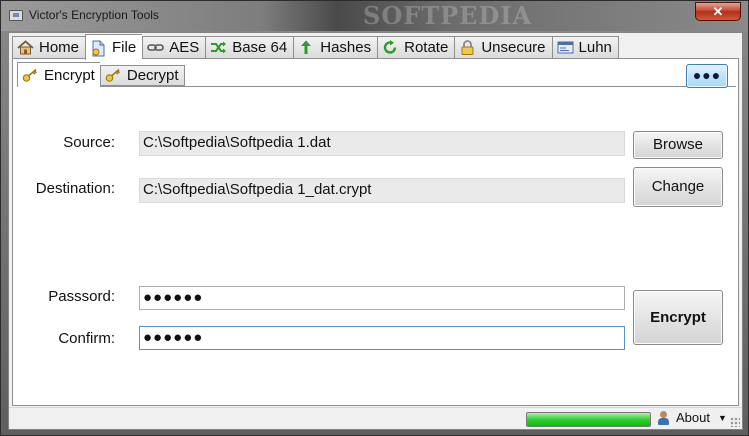 The height and width of the screenshot is (436, 749). I want to click on tab-base64: Base 64, so click(249, 47).